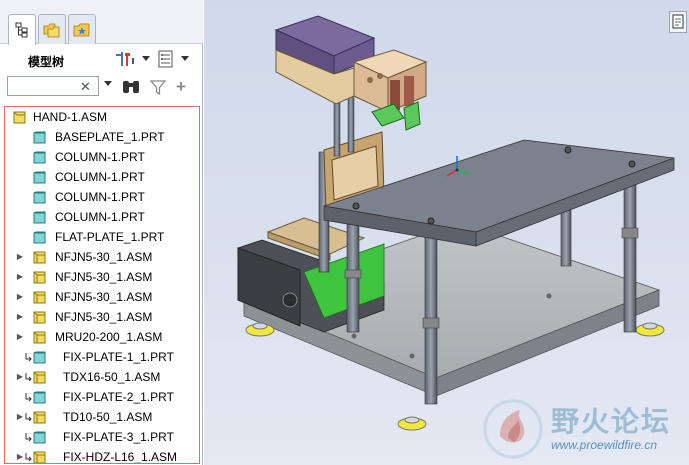  What do you see at coordinates (131, 87) in the screenshot?
I see `binoculars-icon` at bounding box center [131, 87].